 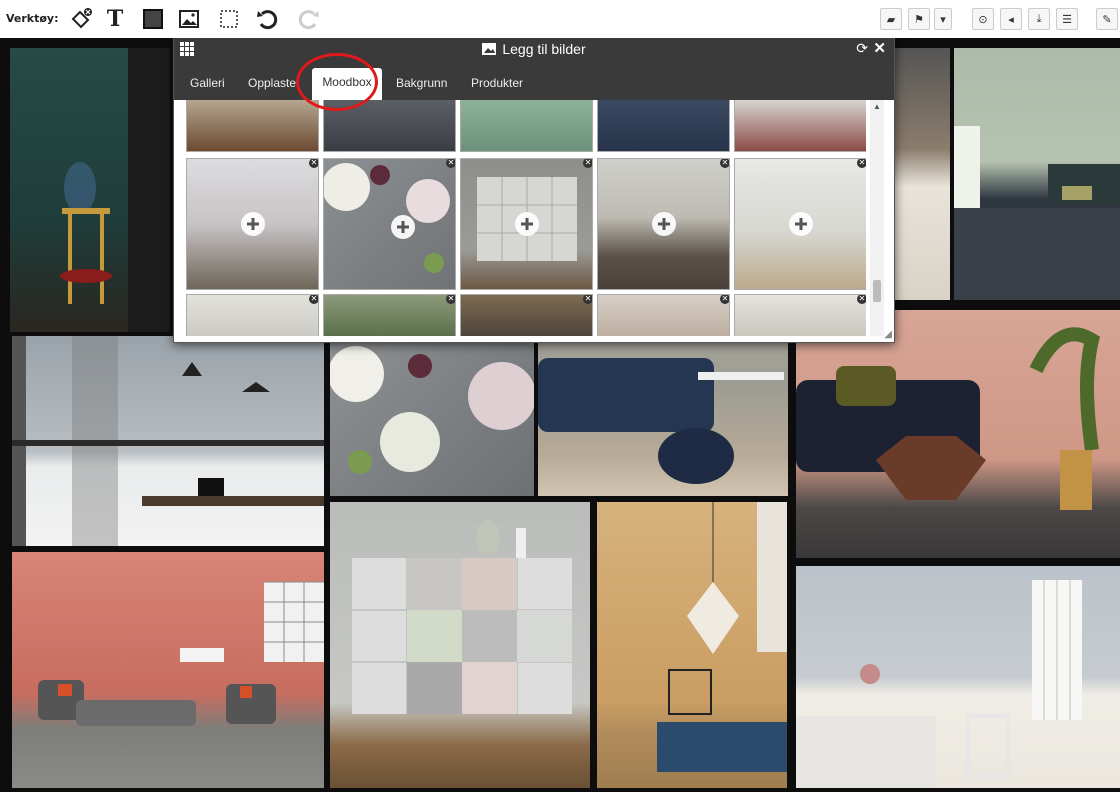 What do you see at coordinates (81, 19) in the screenshot?
I see `paint-bucket-icon` at bounding box center [81, 19].